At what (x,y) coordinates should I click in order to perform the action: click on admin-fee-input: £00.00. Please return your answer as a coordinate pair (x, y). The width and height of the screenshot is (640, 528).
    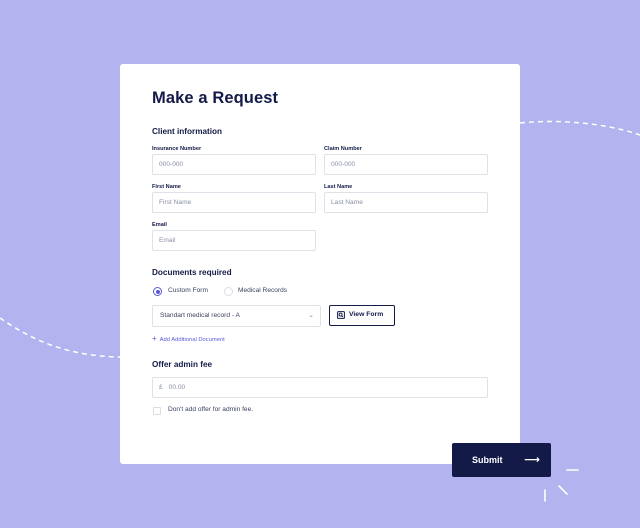
    Looking at the image, I should click on (320, 387).